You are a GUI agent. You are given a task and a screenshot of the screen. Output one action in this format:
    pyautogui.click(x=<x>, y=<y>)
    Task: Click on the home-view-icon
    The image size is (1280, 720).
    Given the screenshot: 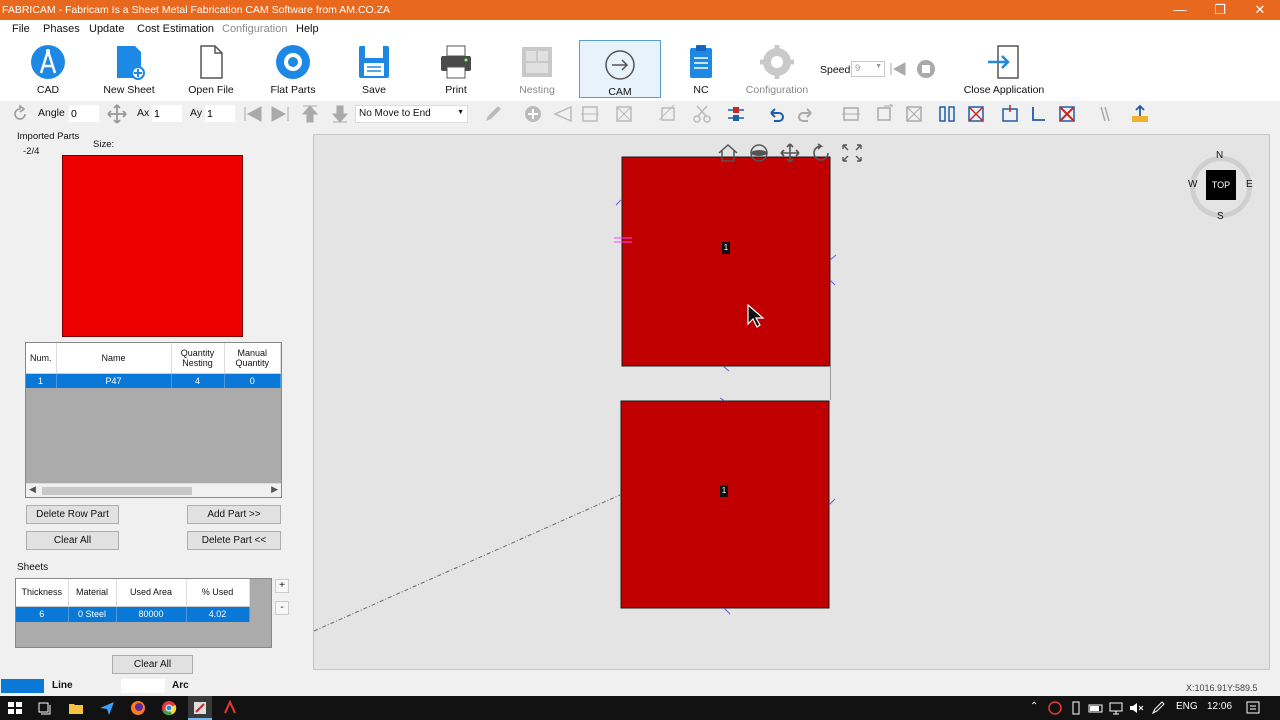 What is the action you would take?
    pyautogui.click(x=728, y=153)
    